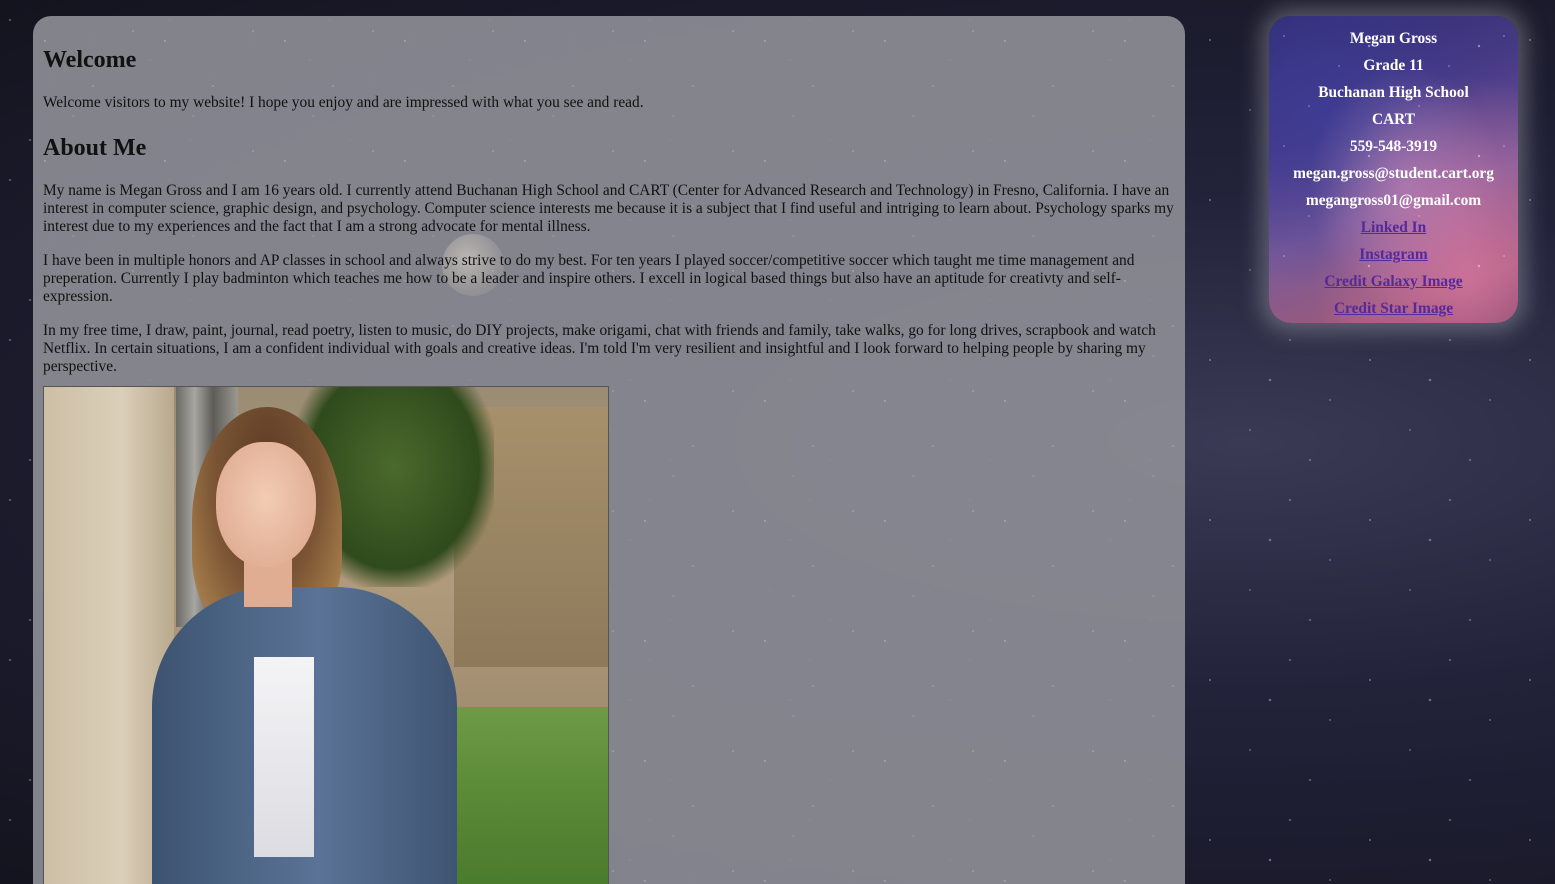  I want to click on instagram-link: Instagram, so click(1393, 254).